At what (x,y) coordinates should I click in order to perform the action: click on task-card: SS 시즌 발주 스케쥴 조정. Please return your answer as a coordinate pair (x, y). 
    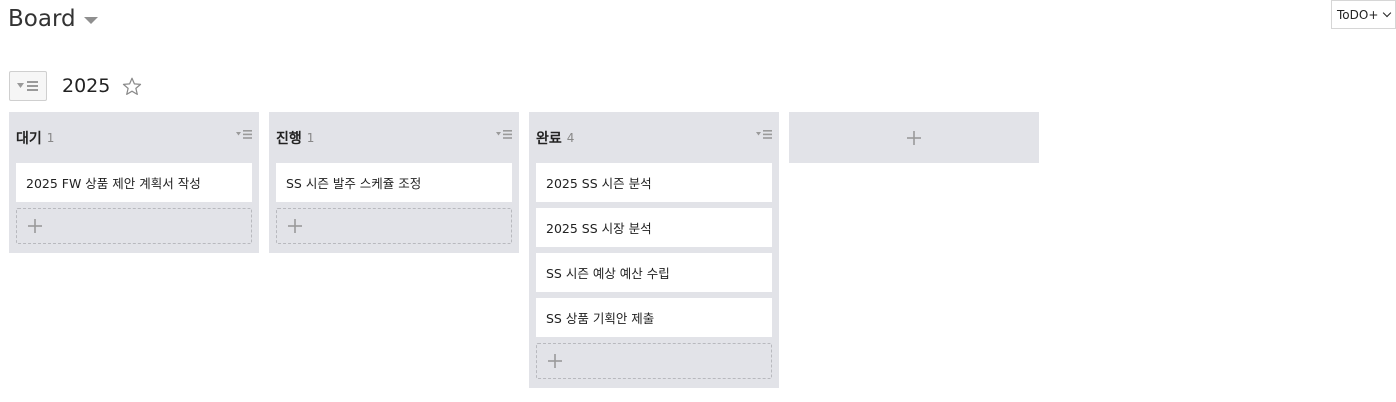
    Looking at the image, I should click on (394, 182).